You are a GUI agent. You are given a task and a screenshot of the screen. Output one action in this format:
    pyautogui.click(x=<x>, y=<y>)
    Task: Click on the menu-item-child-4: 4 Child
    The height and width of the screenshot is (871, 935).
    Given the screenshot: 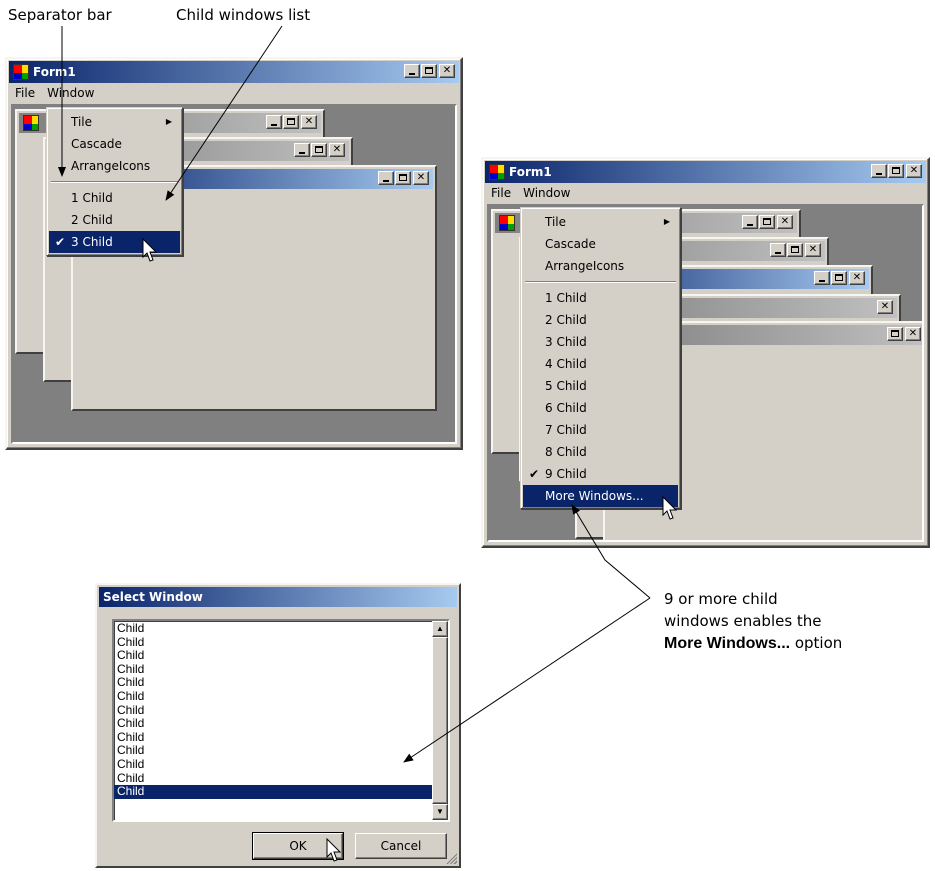 What is the action you would take?
    pyautogui.click(x=600, y=364)
    